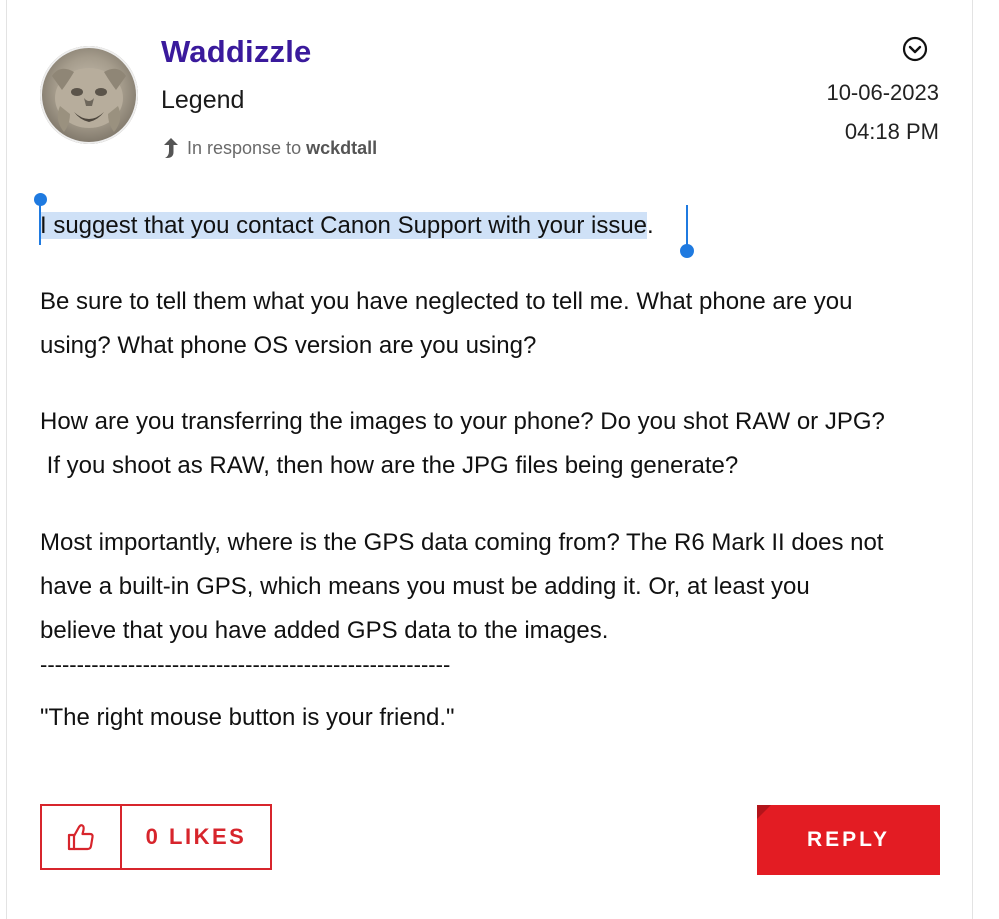 This screenshot has height=919, width=999. I want to click on likes-count-button: 0 LIKES, so click(196, 837).